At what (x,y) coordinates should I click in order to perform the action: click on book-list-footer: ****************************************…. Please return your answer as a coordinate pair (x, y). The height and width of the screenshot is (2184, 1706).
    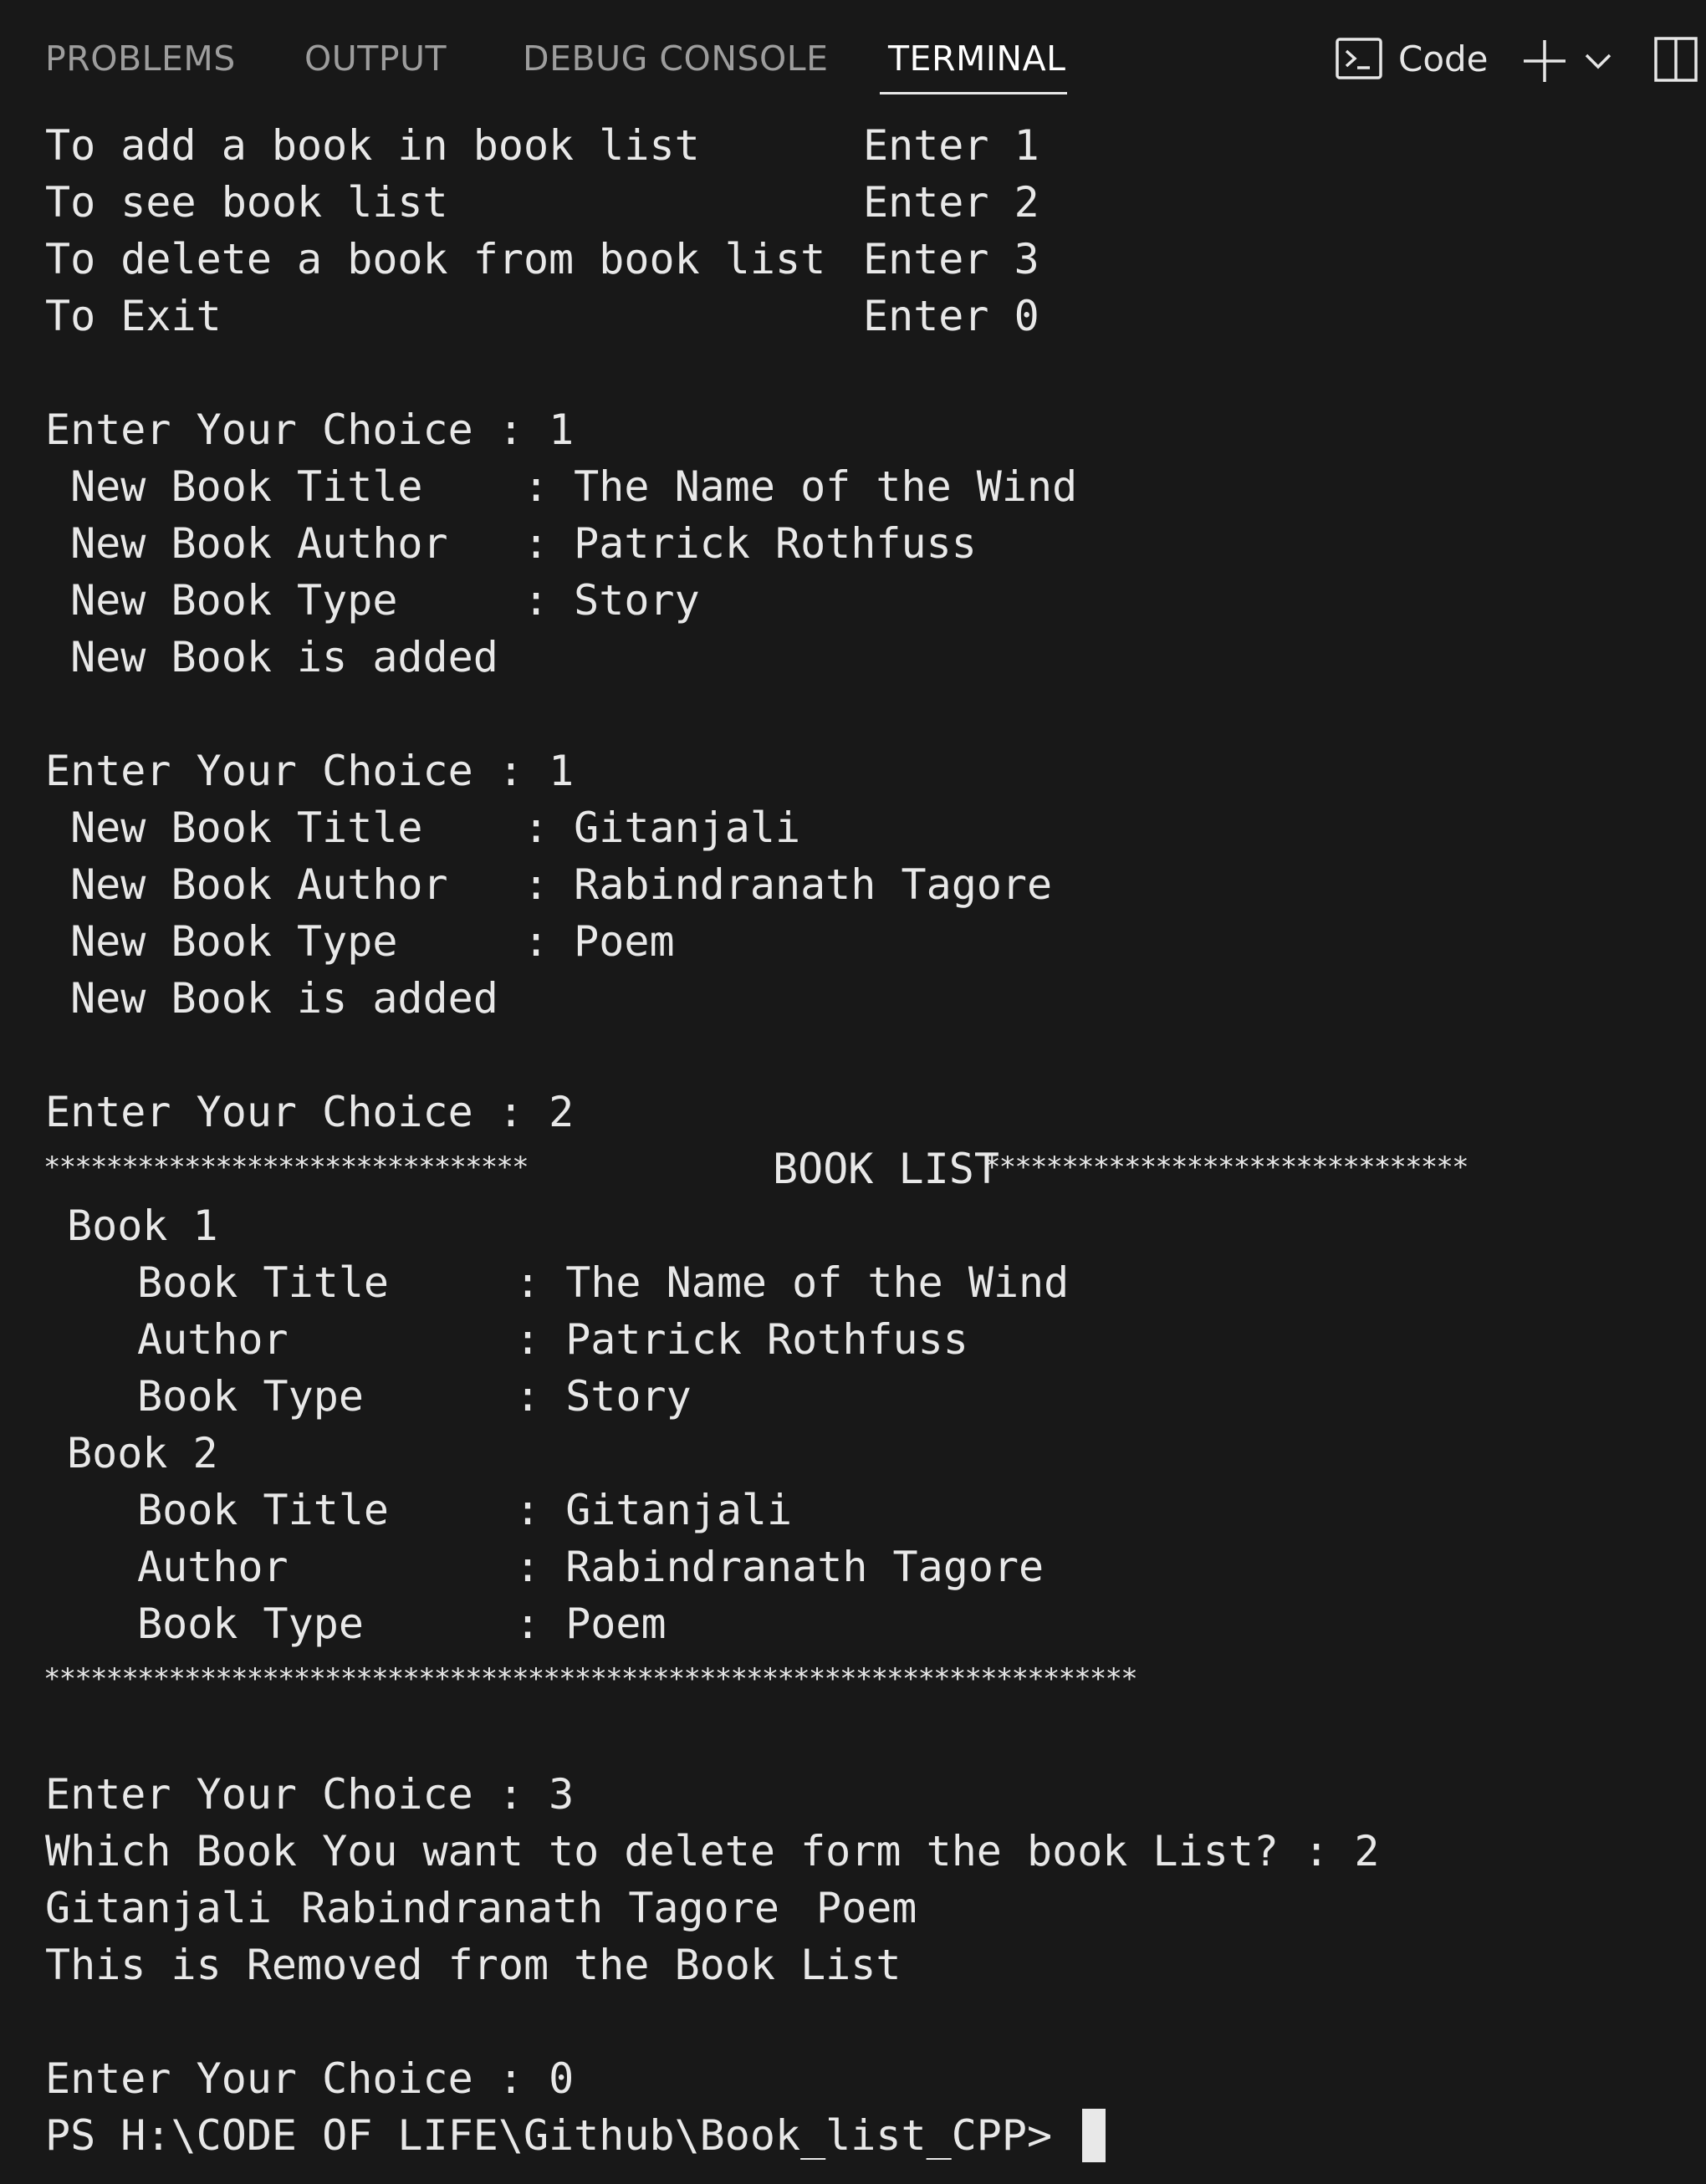
    Looking at the image, I should click on (853, 1680).